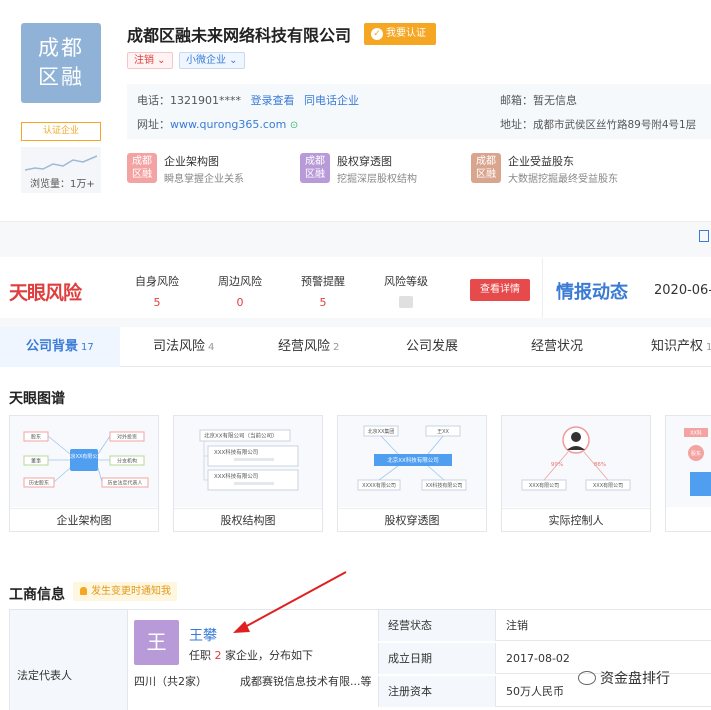  Describe the element at coordinates (412, 520) in the screenshot. I see `graph-card-label: 股权穿透图` at that location.